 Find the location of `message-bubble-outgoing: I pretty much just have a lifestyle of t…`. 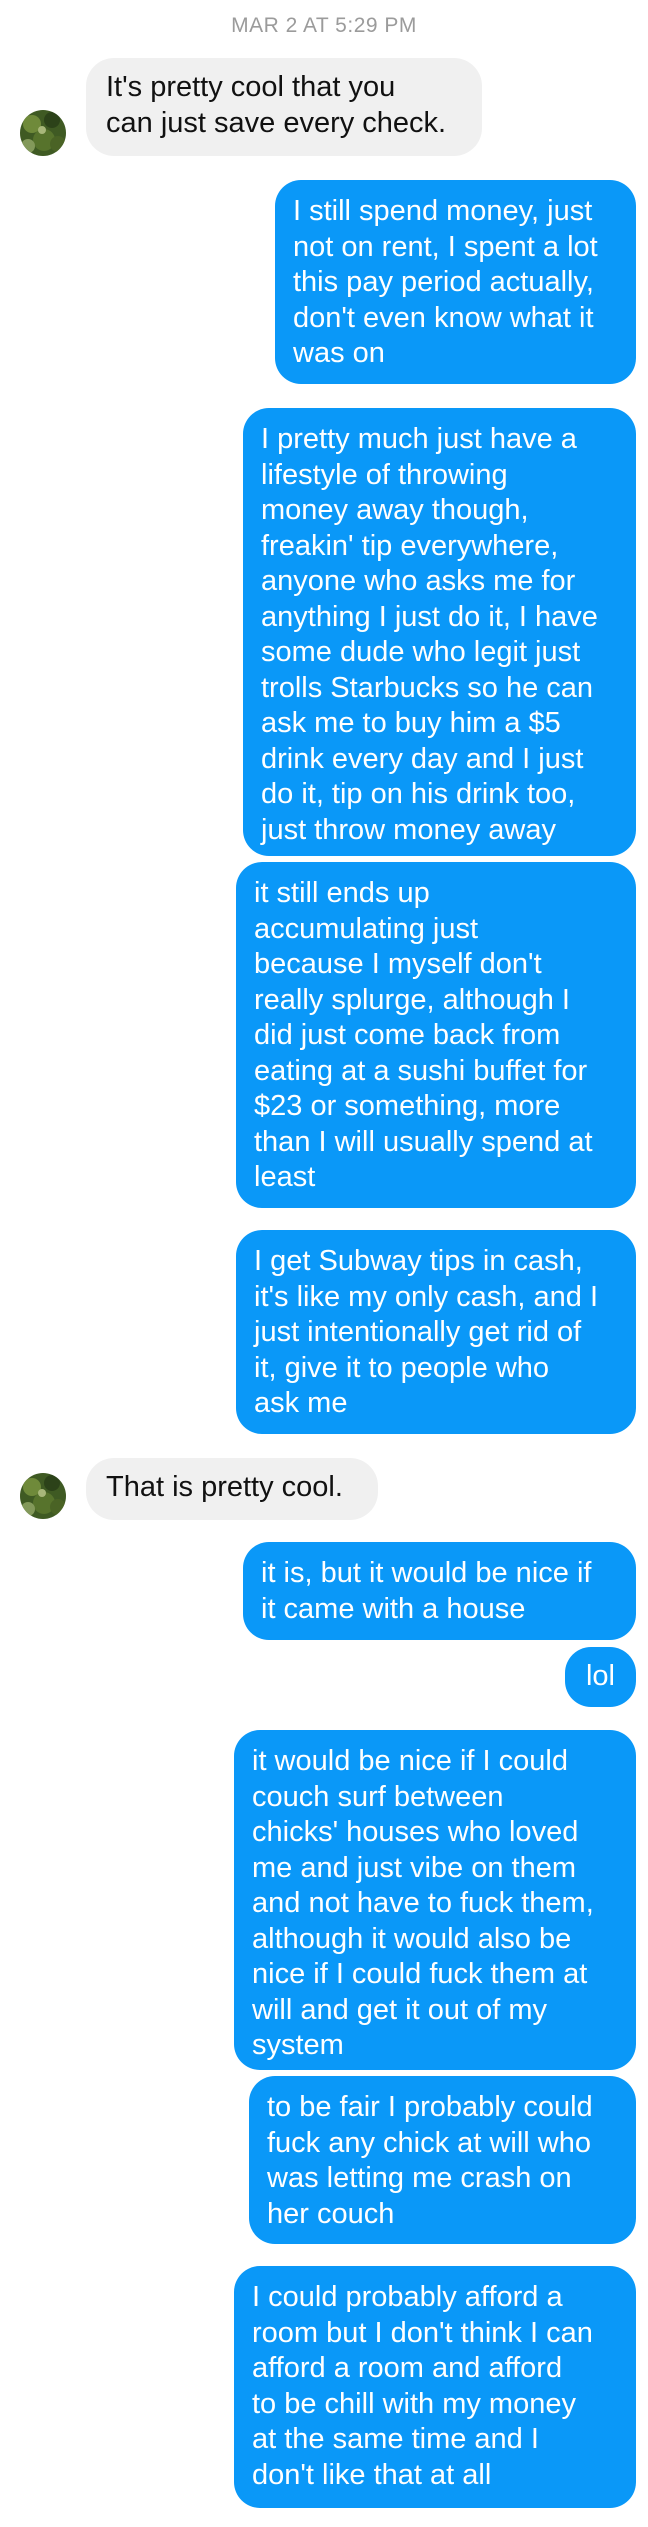

message-bubble-outgoing: I pretty much just have a lifestyle of t… is located at coordinates (439, 632).